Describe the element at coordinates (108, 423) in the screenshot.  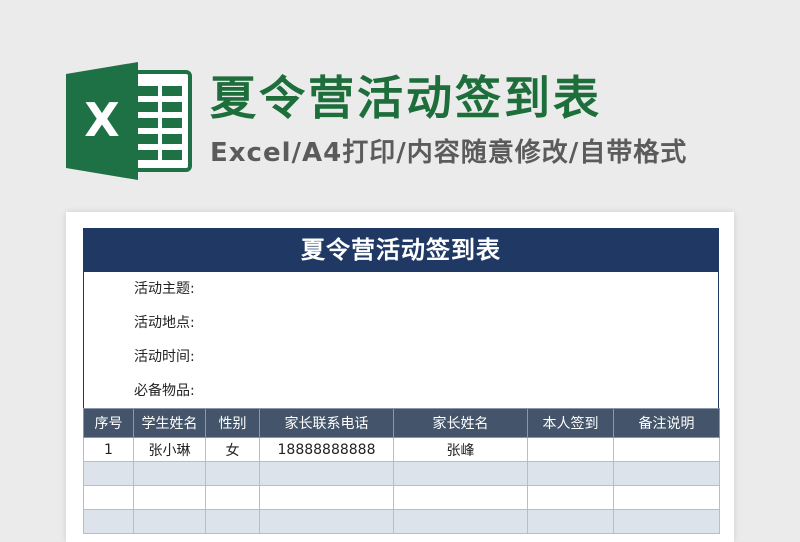
I see `col-header: 序号` at that location.